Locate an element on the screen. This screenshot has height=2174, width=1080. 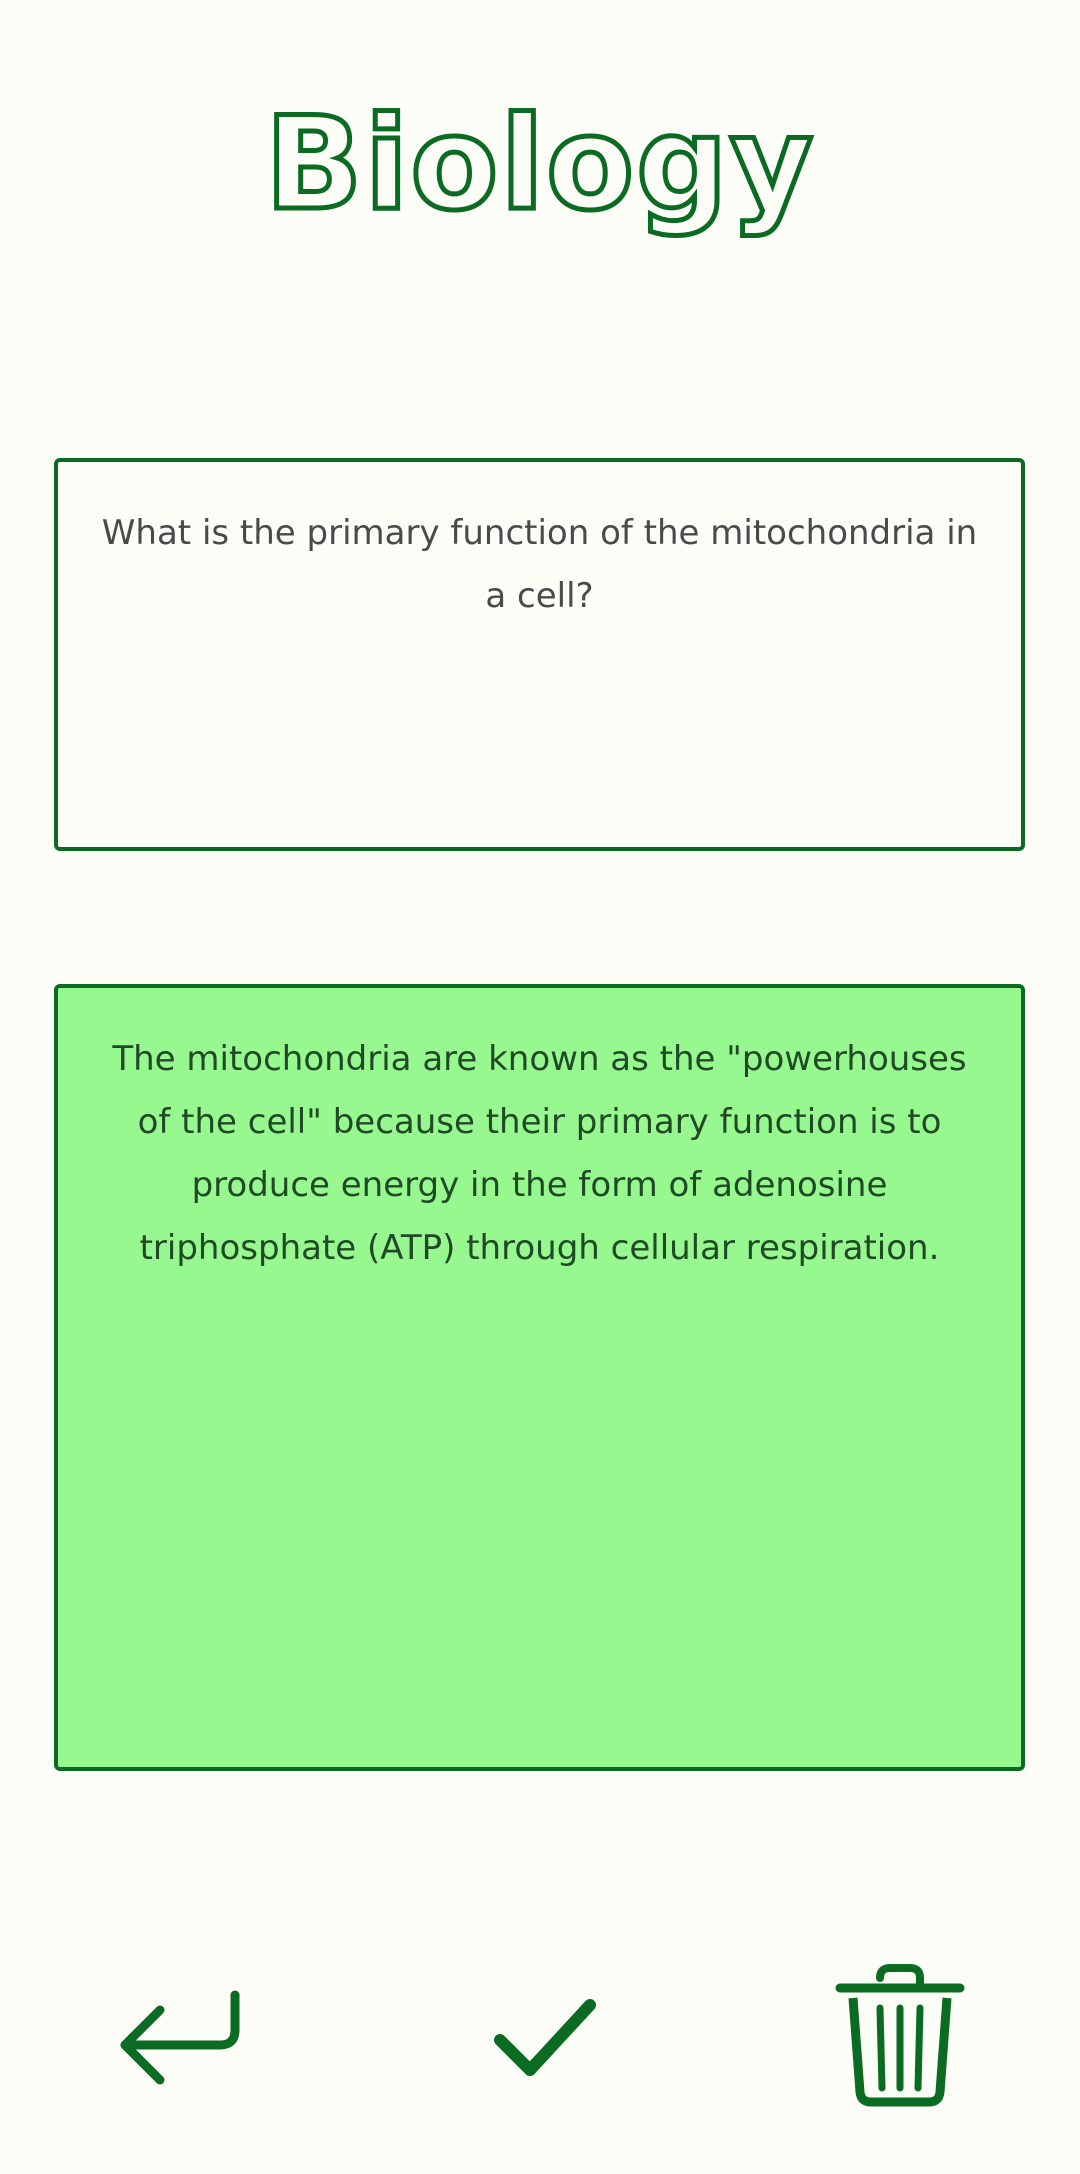
correct-button is located at coordinates (545, 2035).